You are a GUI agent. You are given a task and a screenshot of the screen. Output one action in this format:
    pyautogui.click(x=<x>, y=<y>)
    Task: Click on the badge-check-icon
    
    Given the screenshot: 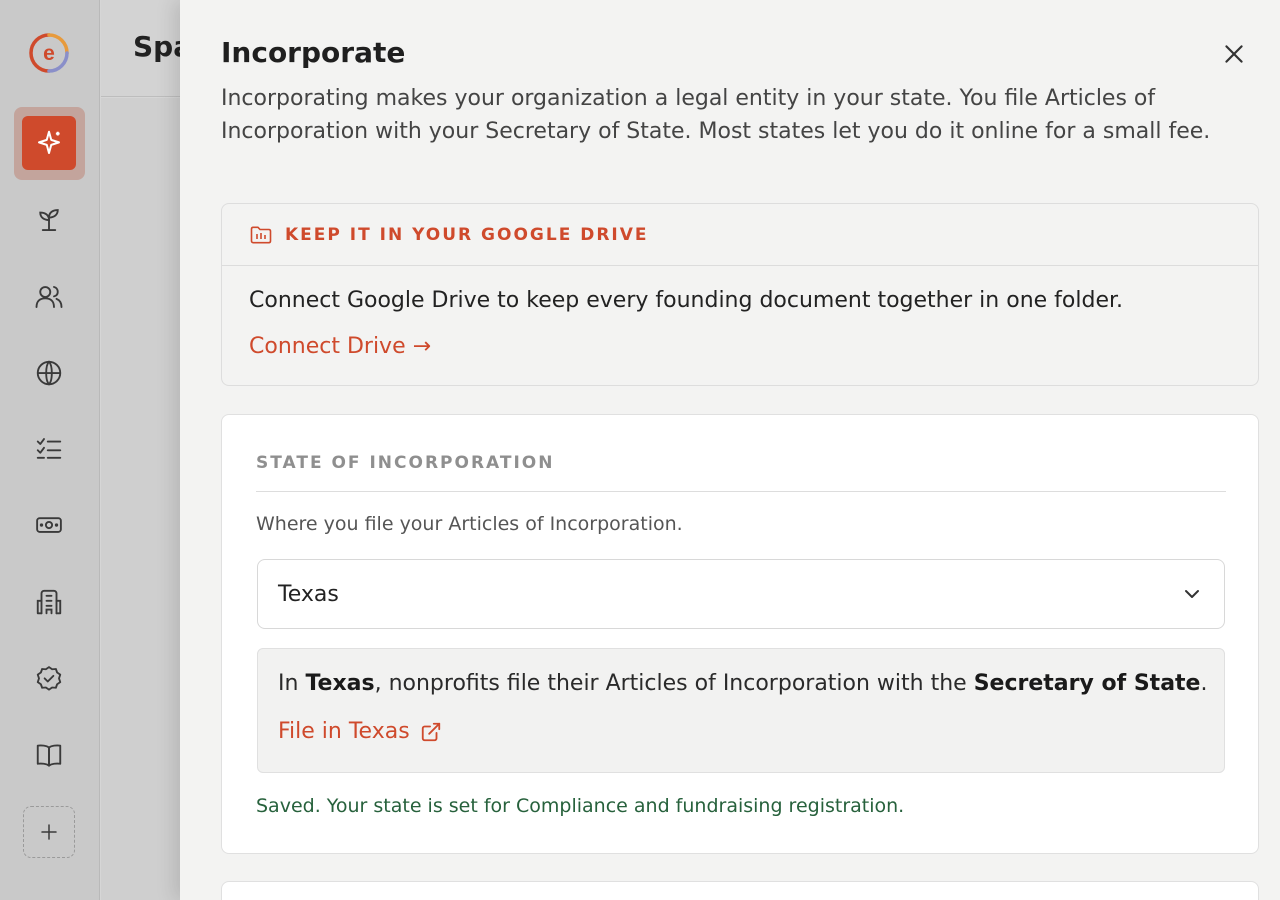 What is the action you would take?
    pyautogui.click(x=49, y=678)
    